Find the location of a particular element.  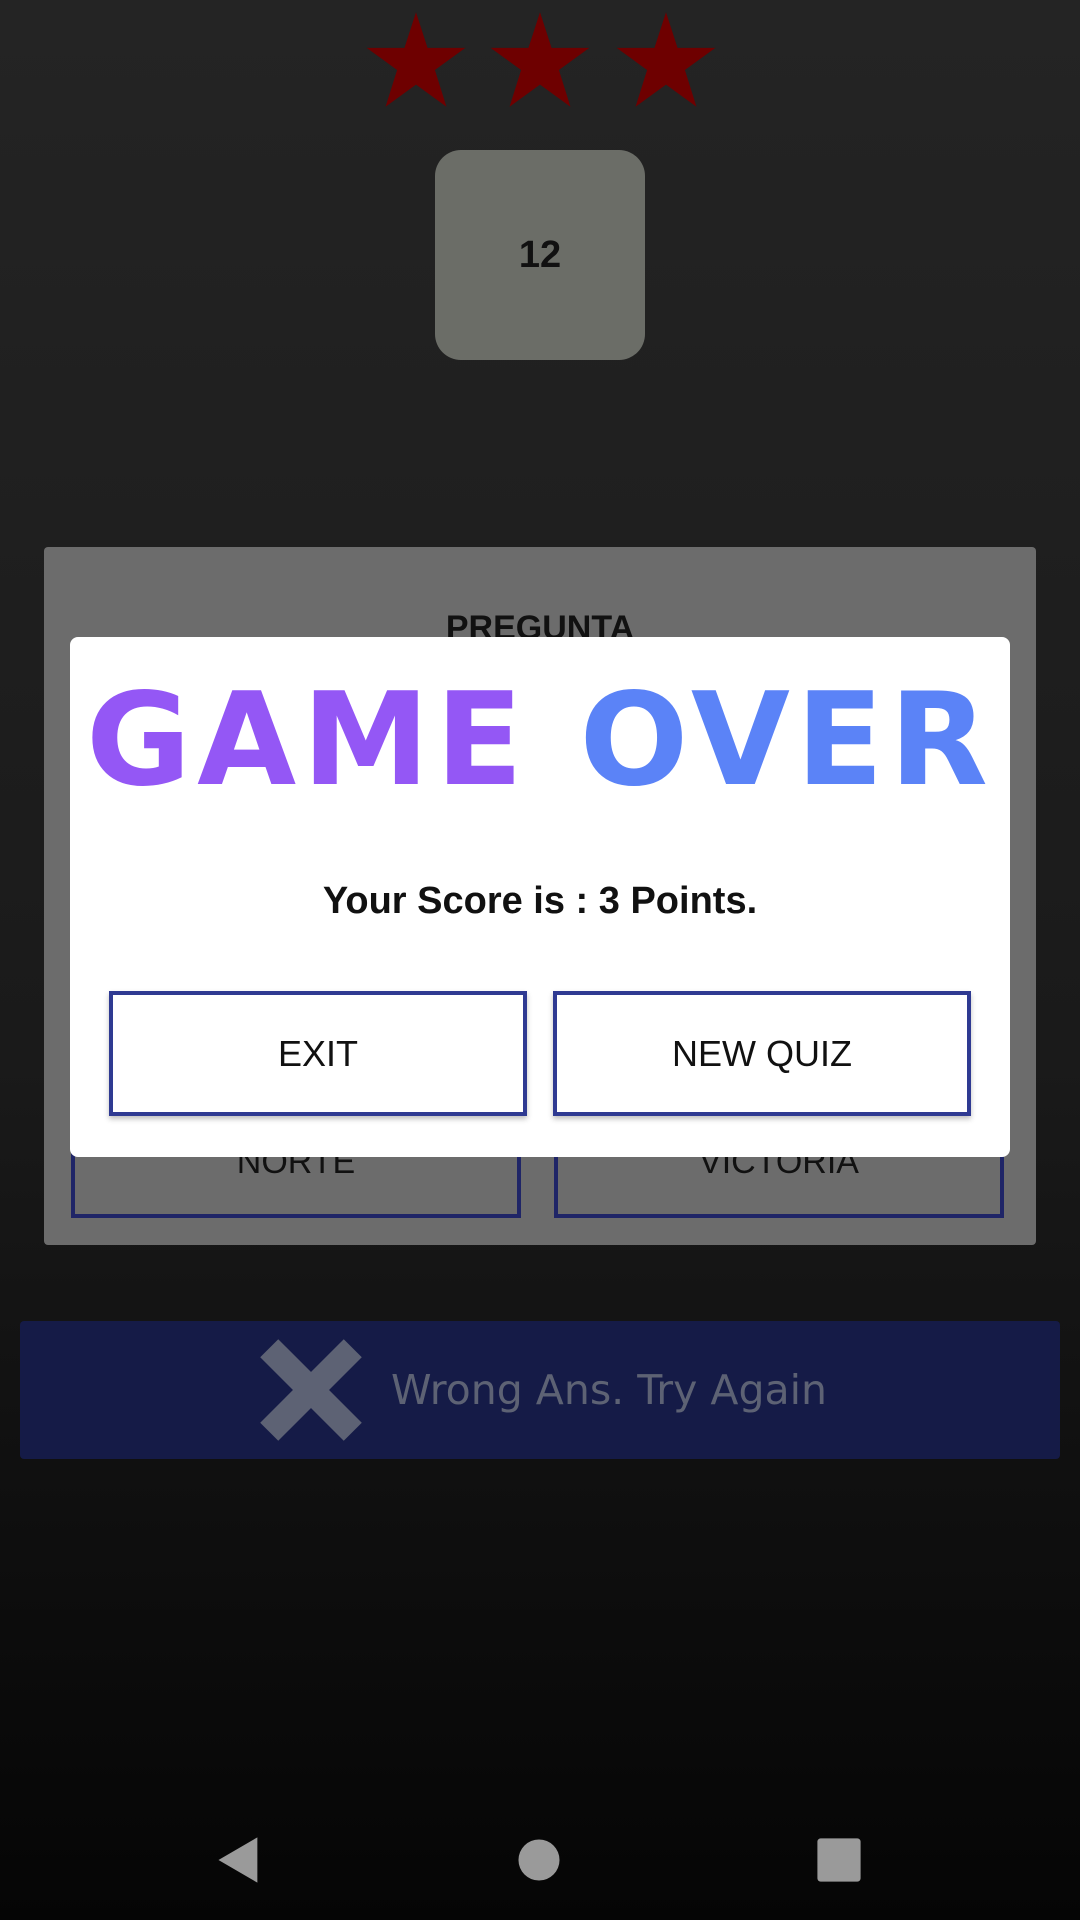

timer-value: 12 is located at coordinates (540, 254).